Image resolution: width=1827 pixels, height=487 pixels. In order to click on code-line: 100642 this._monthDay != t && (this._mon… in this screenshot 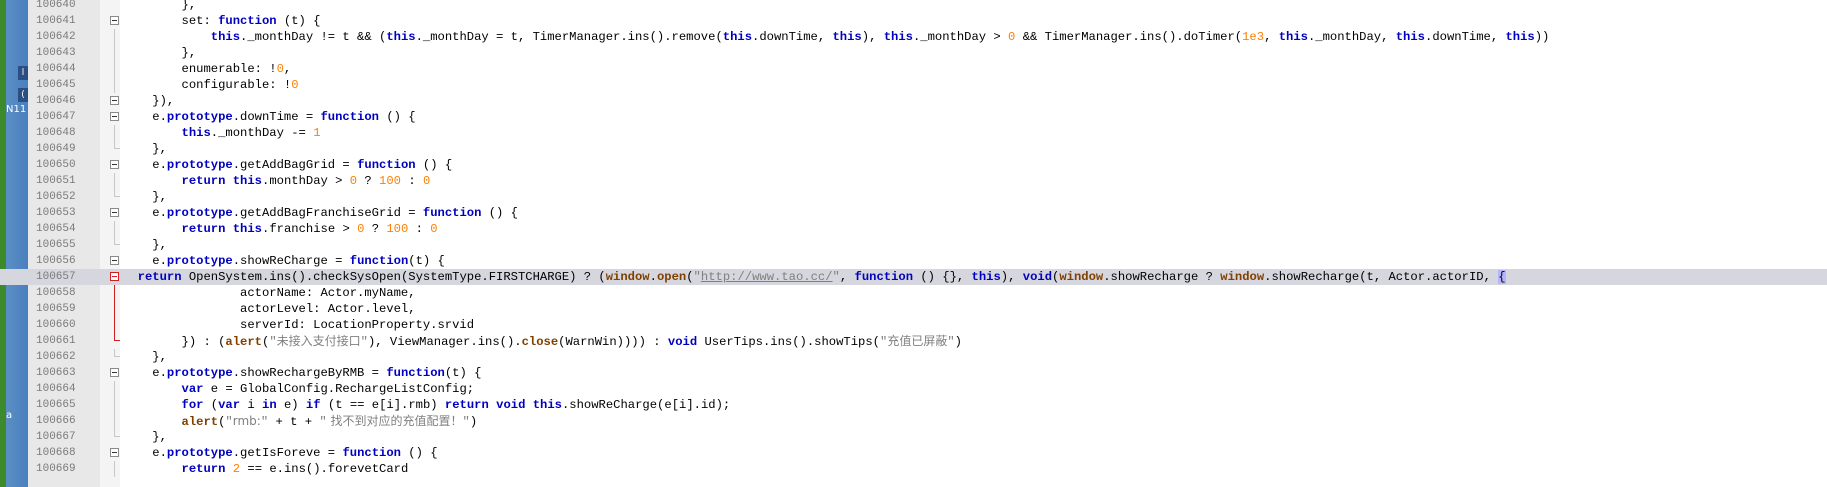, I will do `click(913, 37)`.